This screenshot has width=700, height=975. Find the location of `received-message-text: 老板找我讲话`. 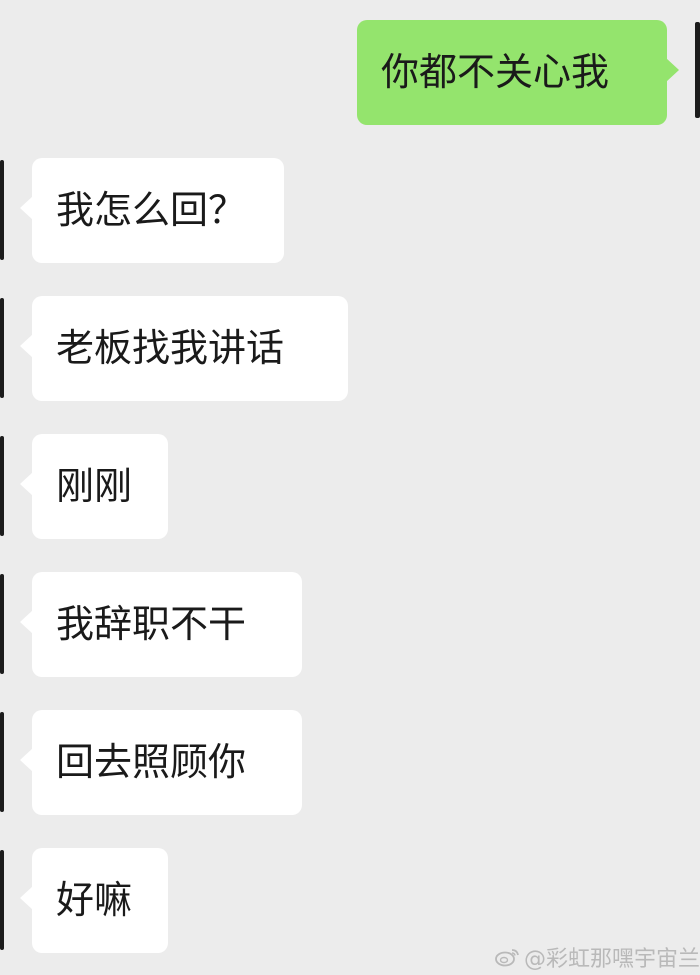

received-message-text: 老板找我讲话 is located at coordinates (170, 348).